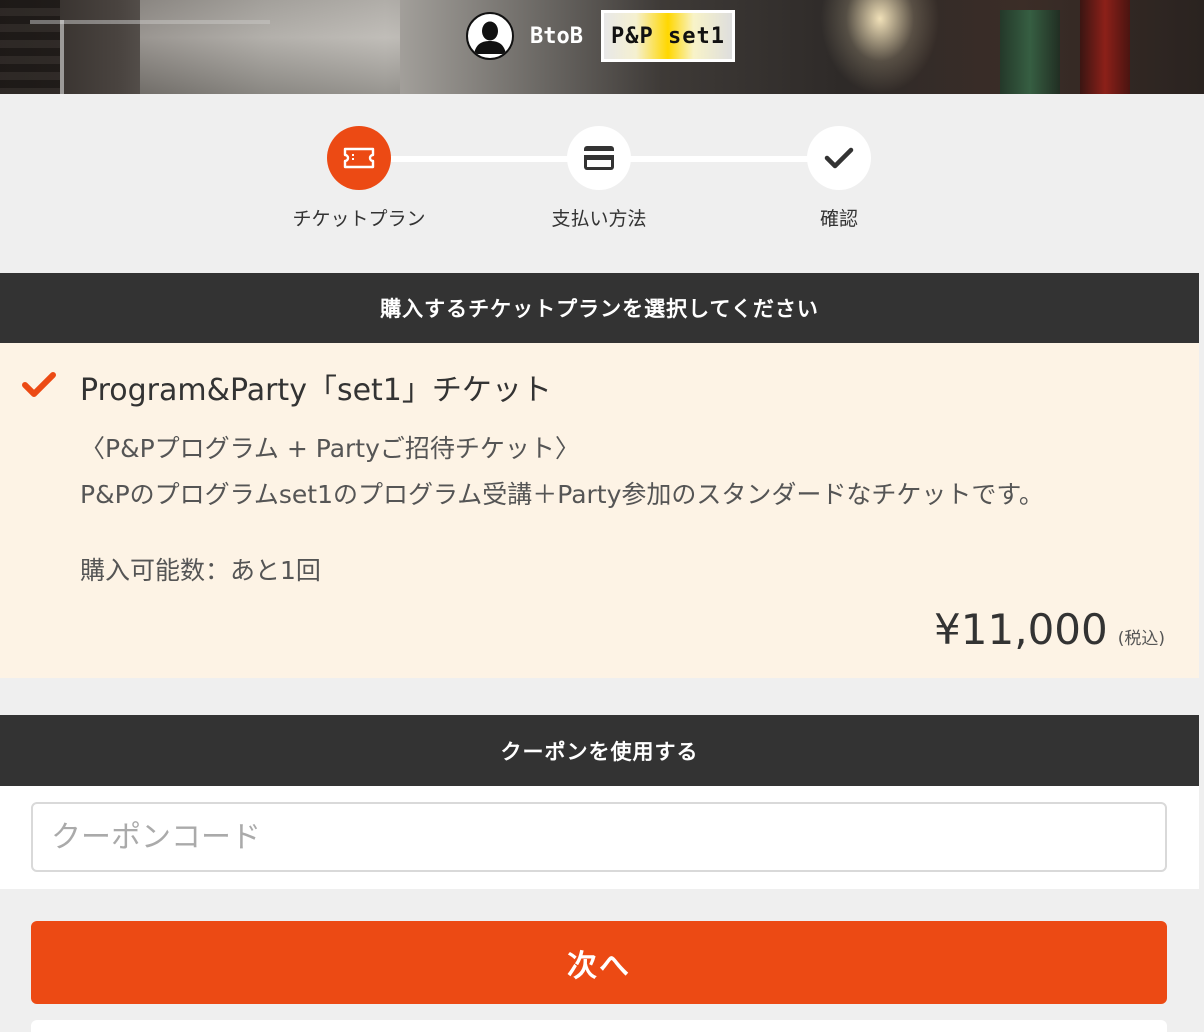 This screenshot has height=1032, width=1204. I want to click on user-type-label: BtoB, so click(556, 36).